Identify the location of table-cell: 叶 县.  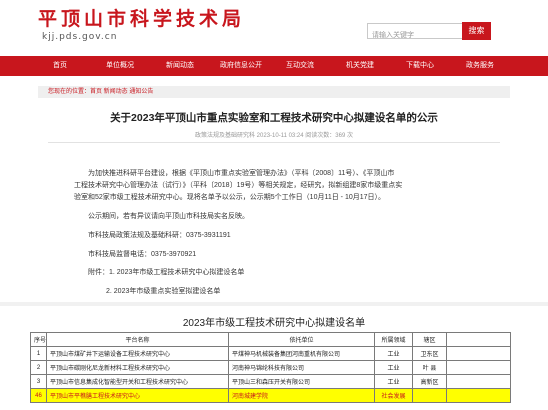
(429, 367).